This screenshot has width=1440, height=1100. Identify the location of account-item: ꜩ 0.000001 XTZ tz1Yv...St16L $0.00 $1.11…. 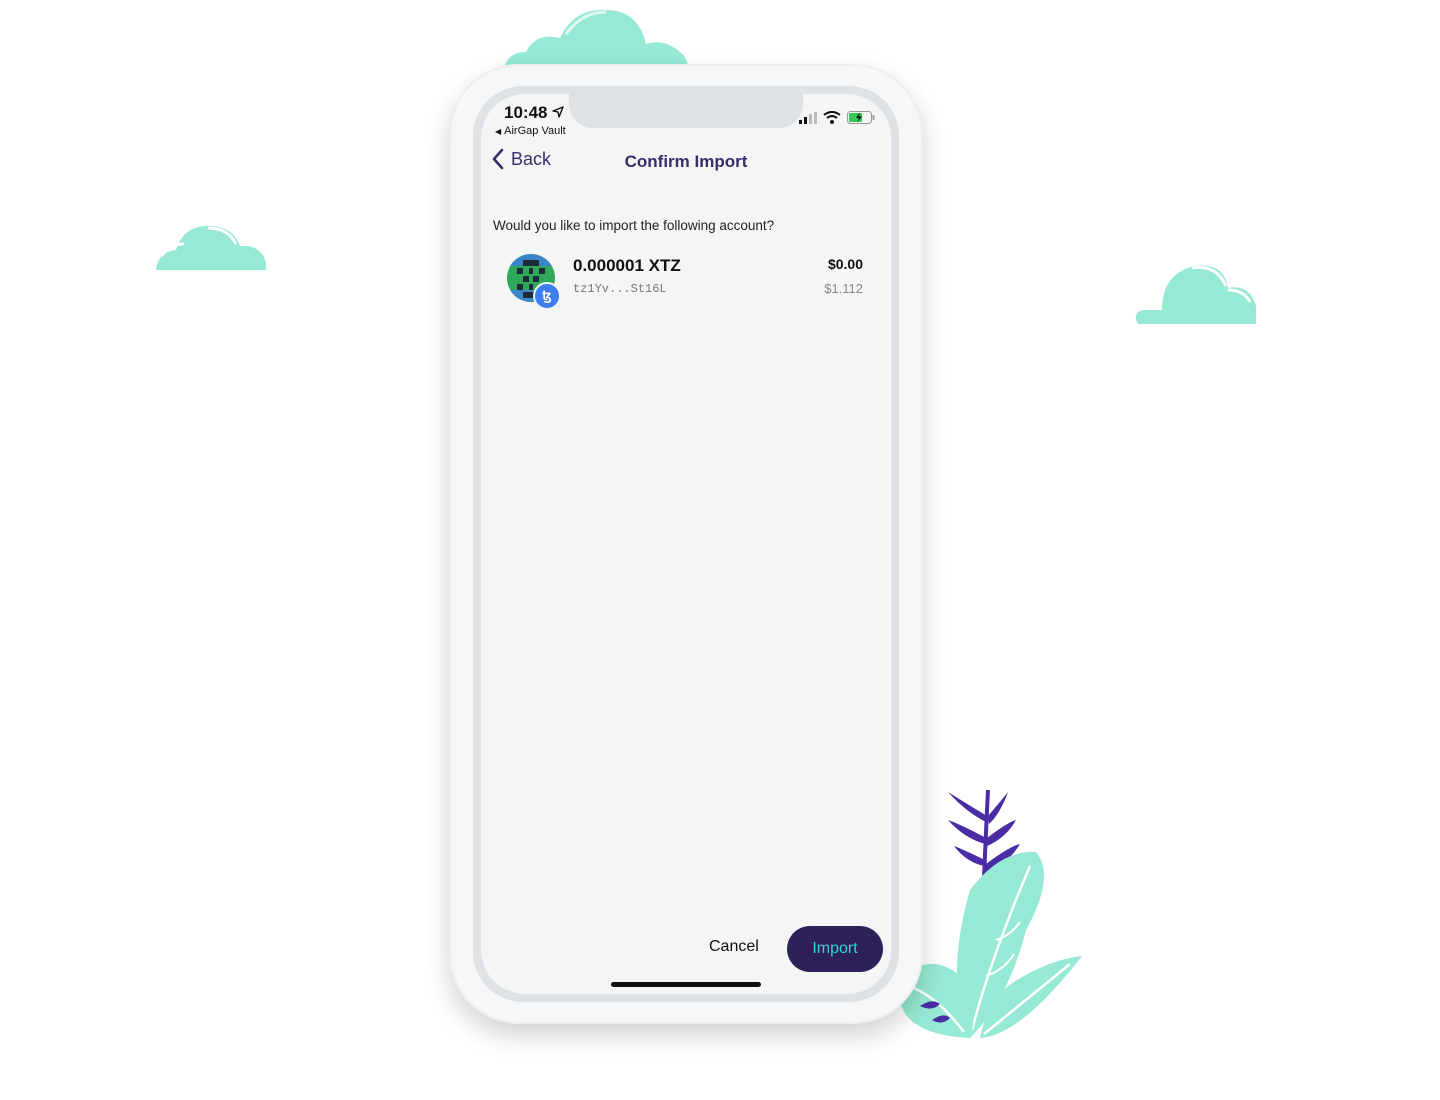
(686, 279).